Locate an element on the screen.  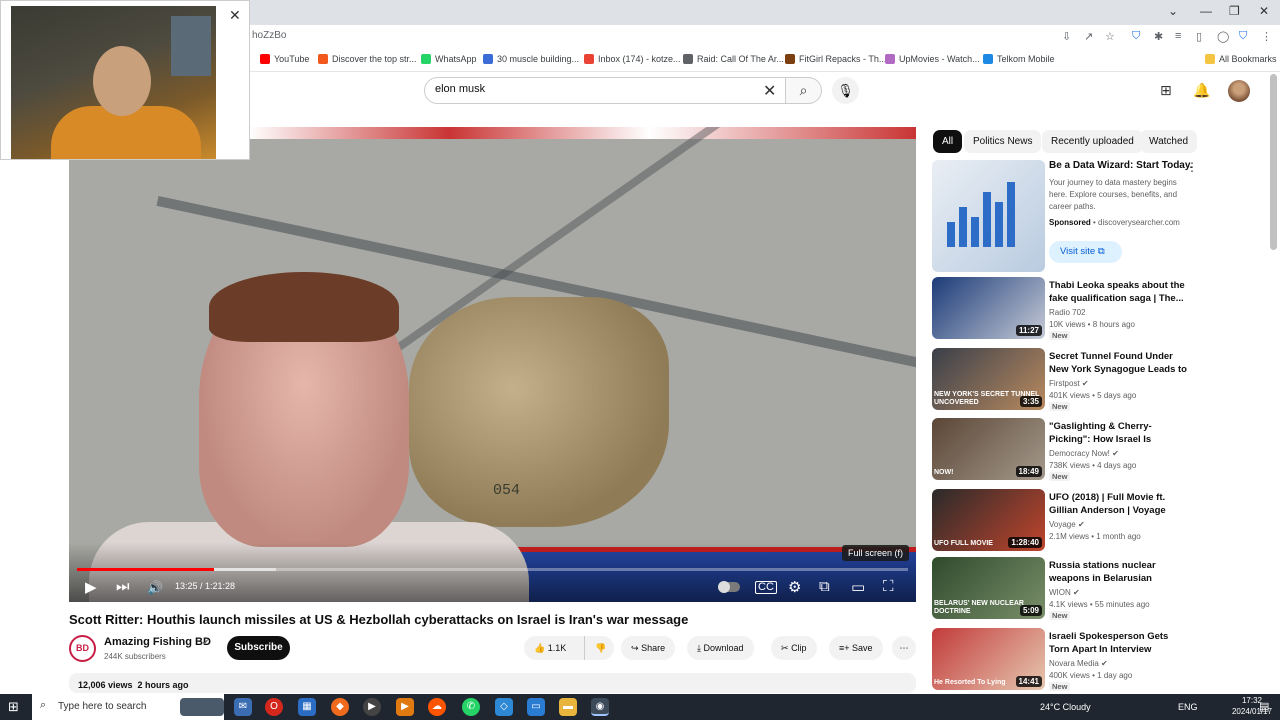
browser-menu-icon: ⋮ is located at coordinates (1266, 36).